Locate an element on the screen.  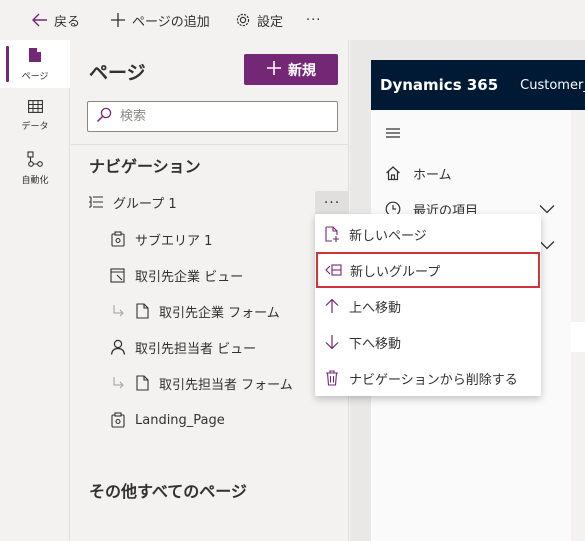
nav-item-subarea-1: サブエリア 1 is located at coordinates (210, 239).